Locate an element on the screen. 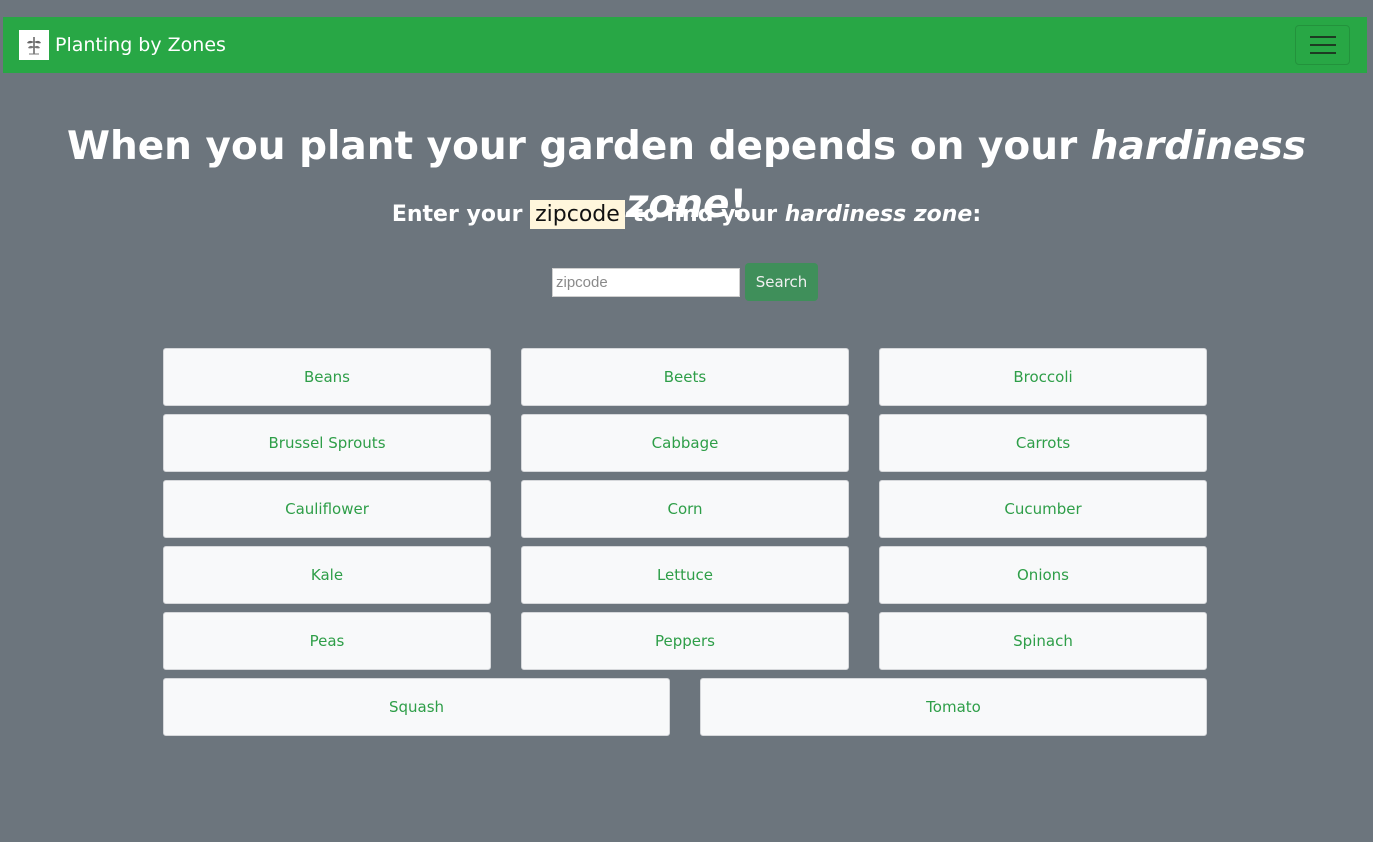 Image resolution: width=1373 pixels, height=842 pixels. vegetable-button-beans: Beans is located at coordinates (327, 377).